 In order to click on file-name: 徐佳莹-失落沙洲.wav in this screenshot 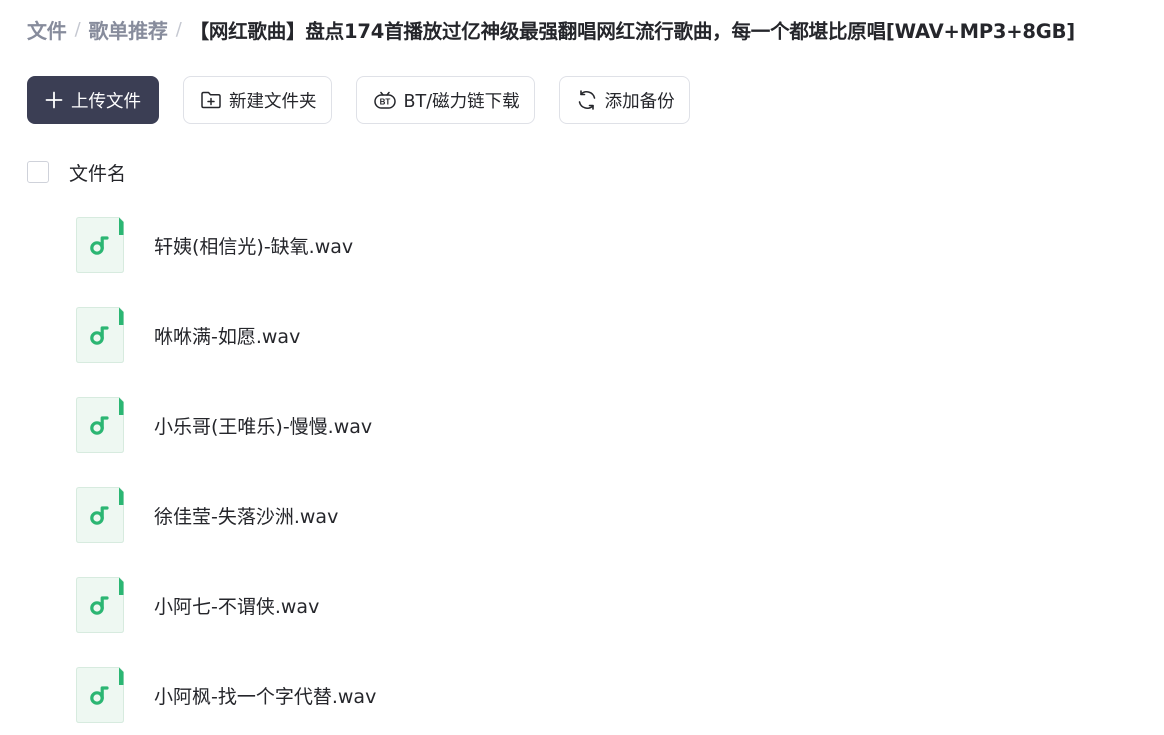, I will do `click(246, 515)`.